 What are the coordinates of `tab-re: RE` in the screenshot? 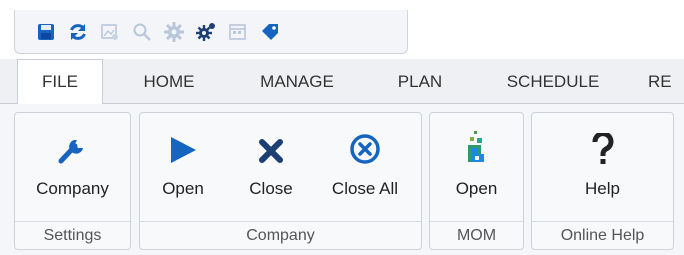 It's located at (666, 81).